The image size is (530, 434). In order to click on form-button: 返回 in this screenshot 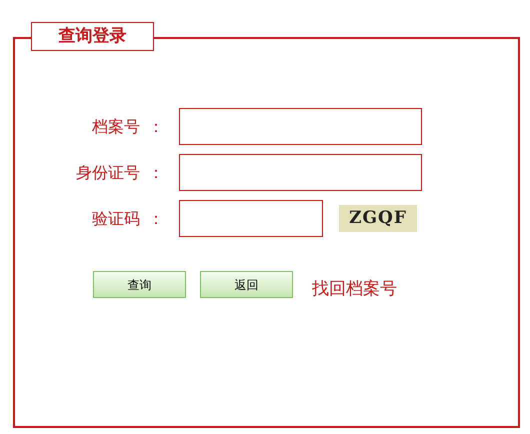, I will do `click(246, 284)`.